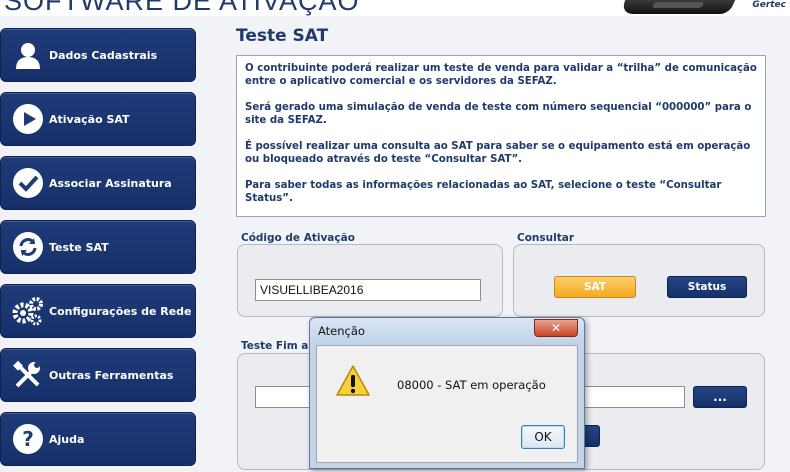 The width and height of the screenshot is (790, 472). Describe the element at coordinates (395, 8) in the screenshot. I see `app-header: SOFTWARE DE ATIVAÇÃO Gertec` at that location.